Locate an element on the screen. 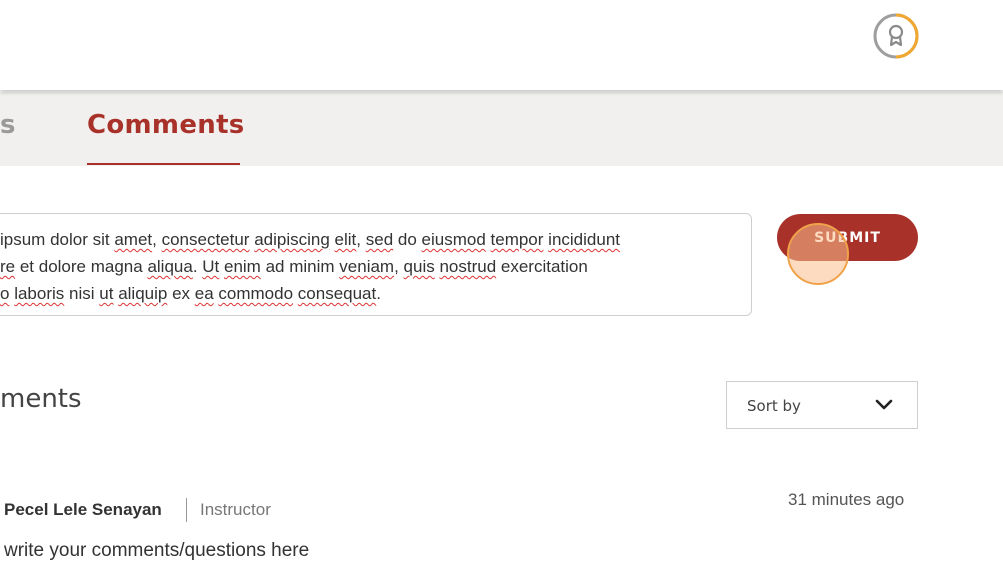 The image size is (1003, 564). text-segment: nisi is located at coordinates (82, 293).